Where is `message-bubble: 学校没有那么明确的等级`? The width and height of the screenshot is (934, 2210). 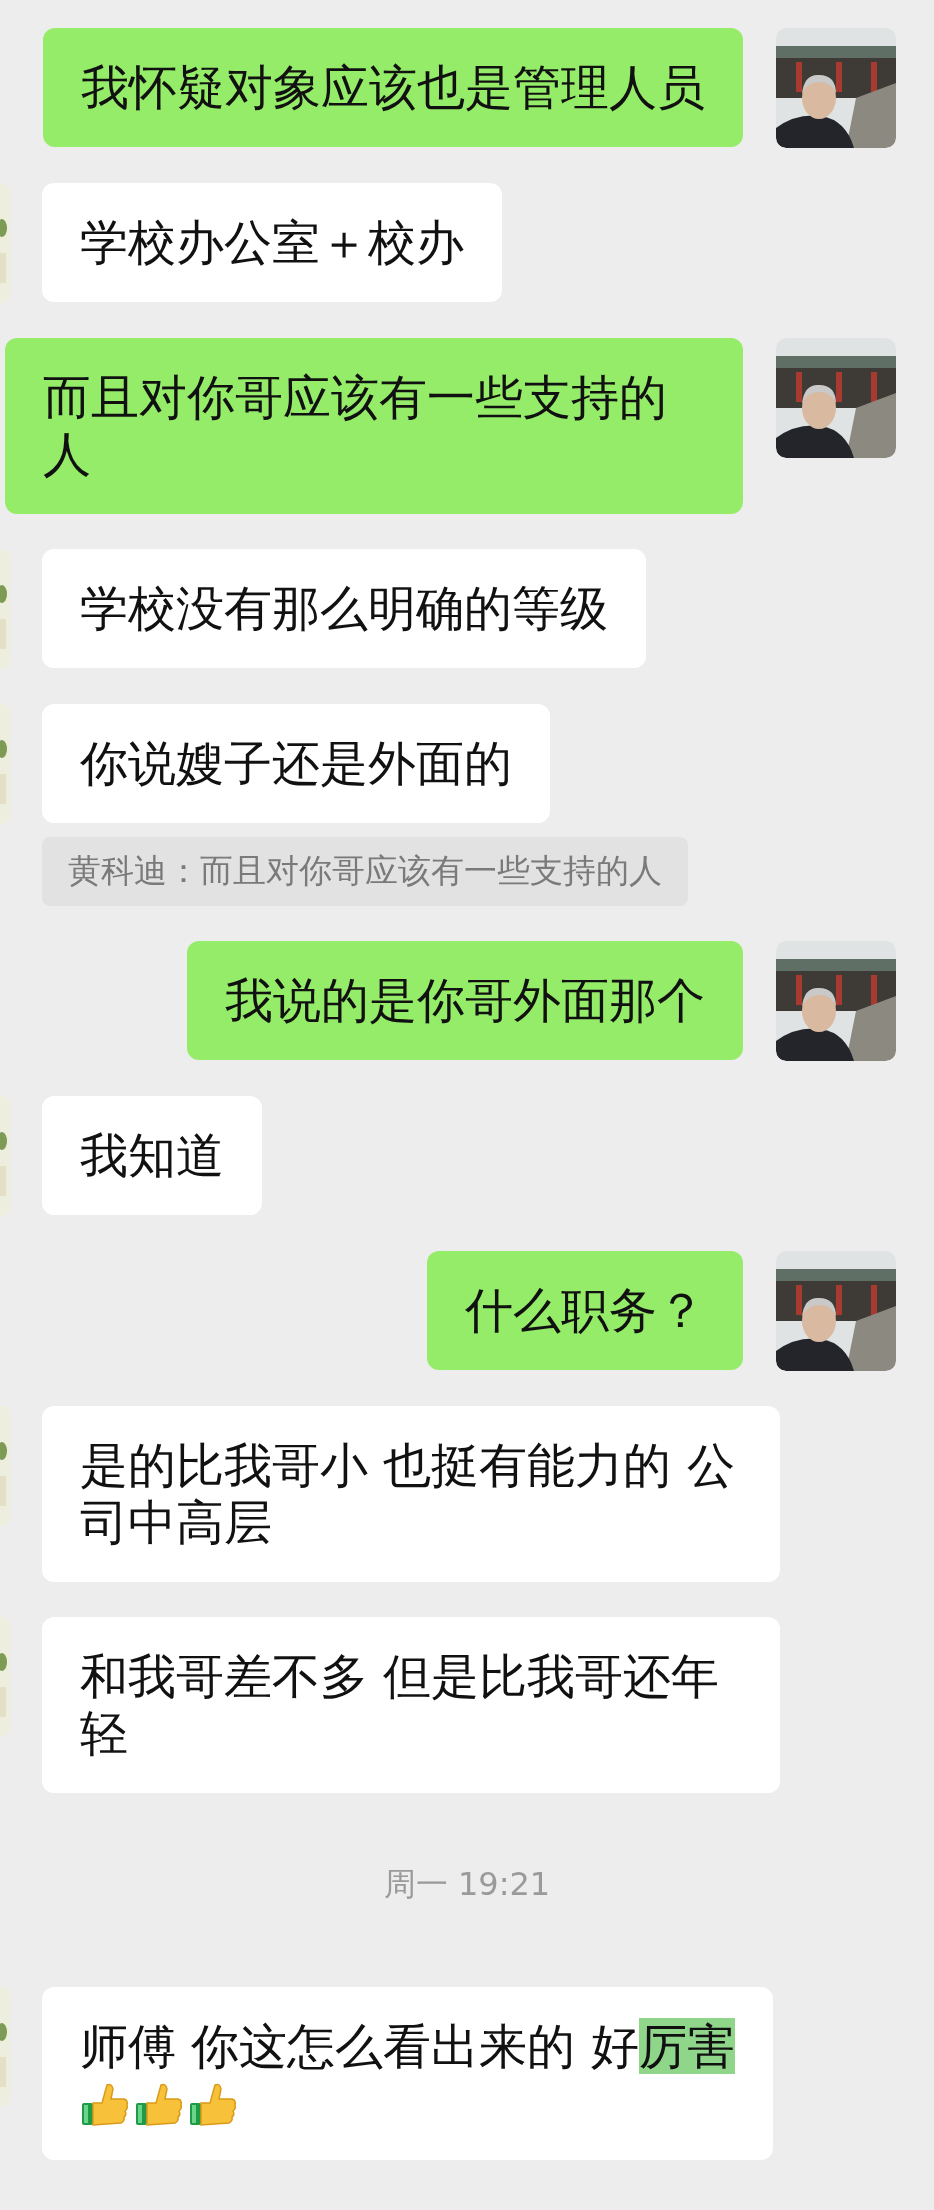 message-bubble: 学校没有那么明确的等级 is located at coordinates (344, 608).